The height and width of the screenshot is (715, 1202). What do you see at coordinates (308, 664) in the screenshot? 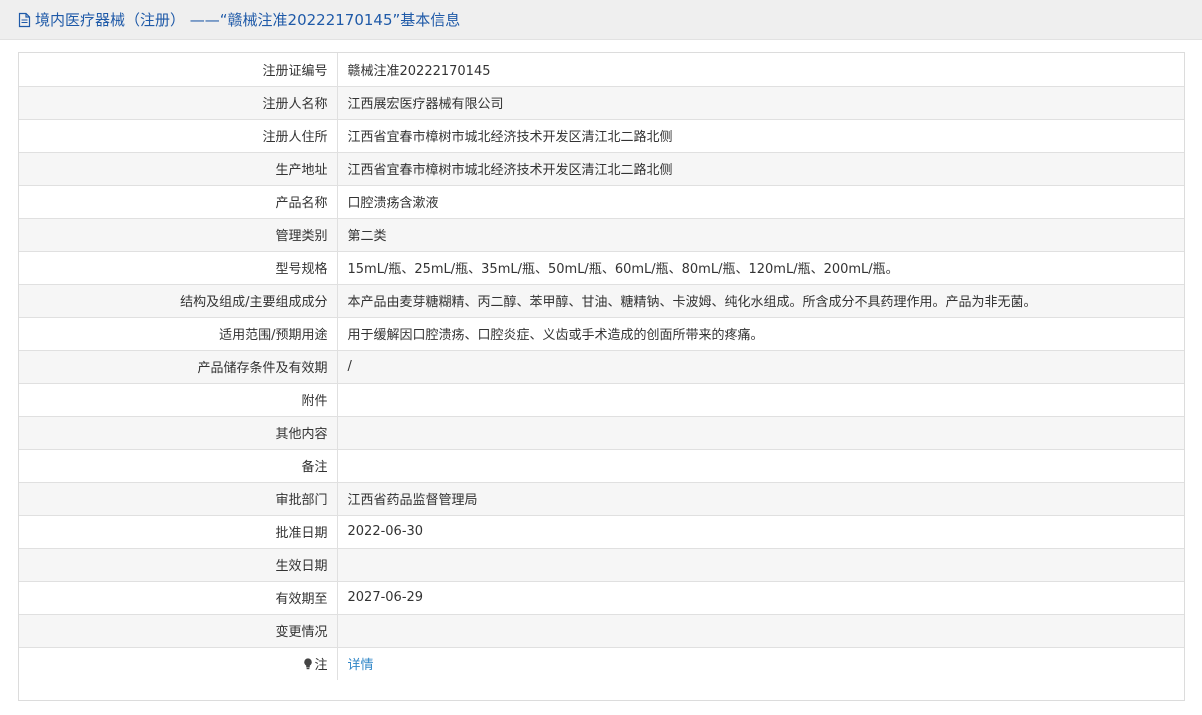
I see `lightbulb-icon` at bounding box center [308, 664].